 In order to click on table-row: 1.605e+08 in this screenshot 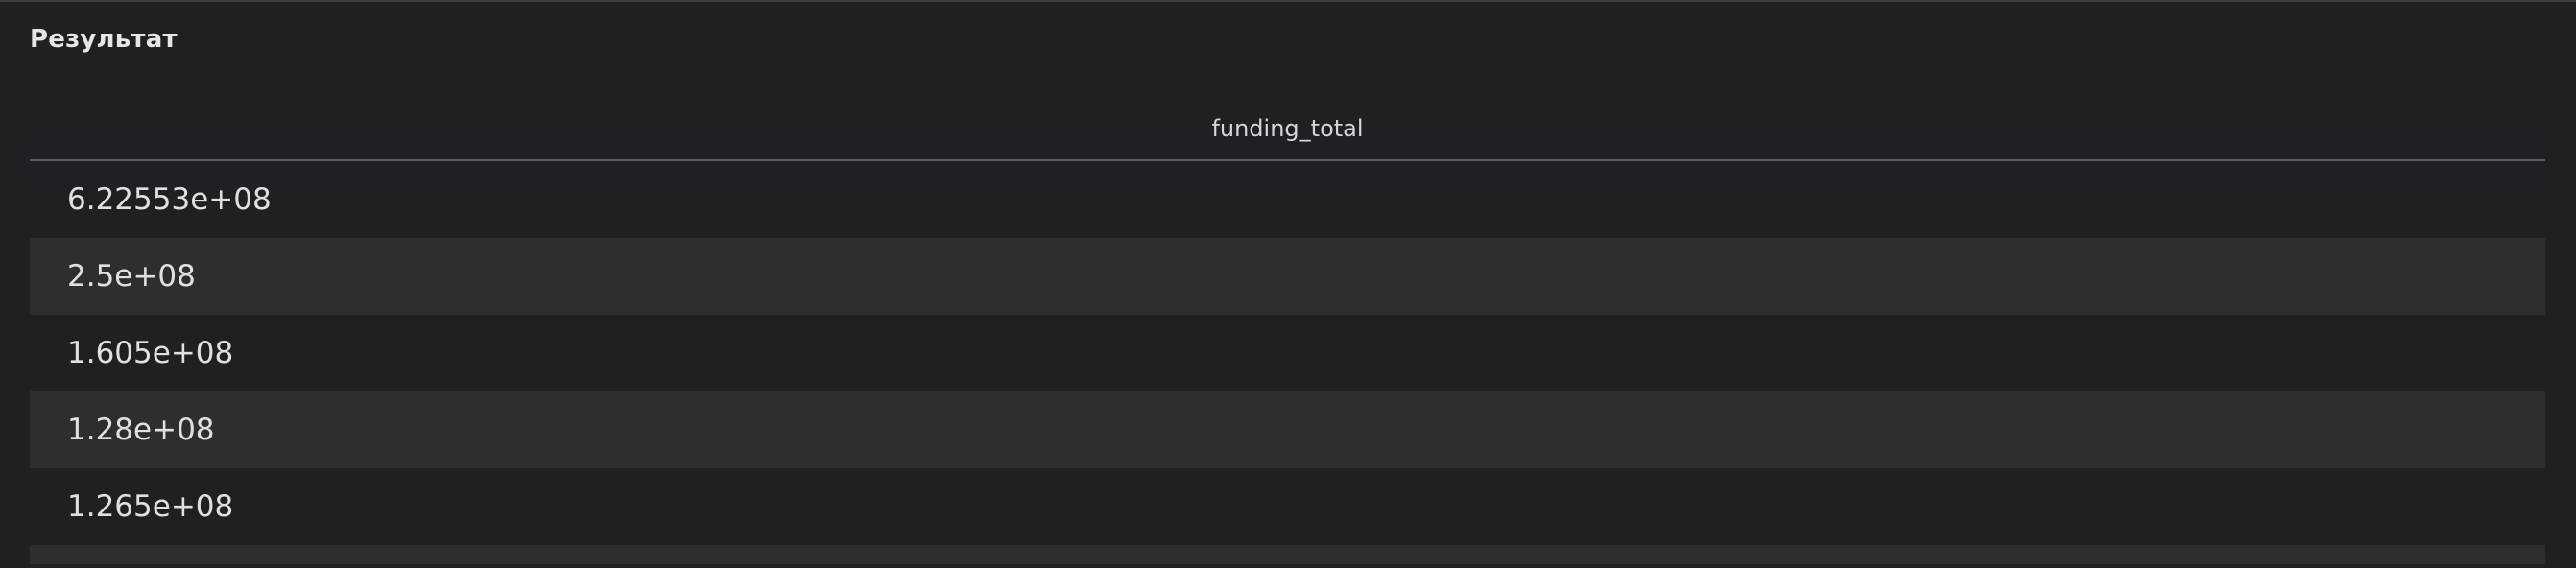, I will do `click(1287, 353)`.